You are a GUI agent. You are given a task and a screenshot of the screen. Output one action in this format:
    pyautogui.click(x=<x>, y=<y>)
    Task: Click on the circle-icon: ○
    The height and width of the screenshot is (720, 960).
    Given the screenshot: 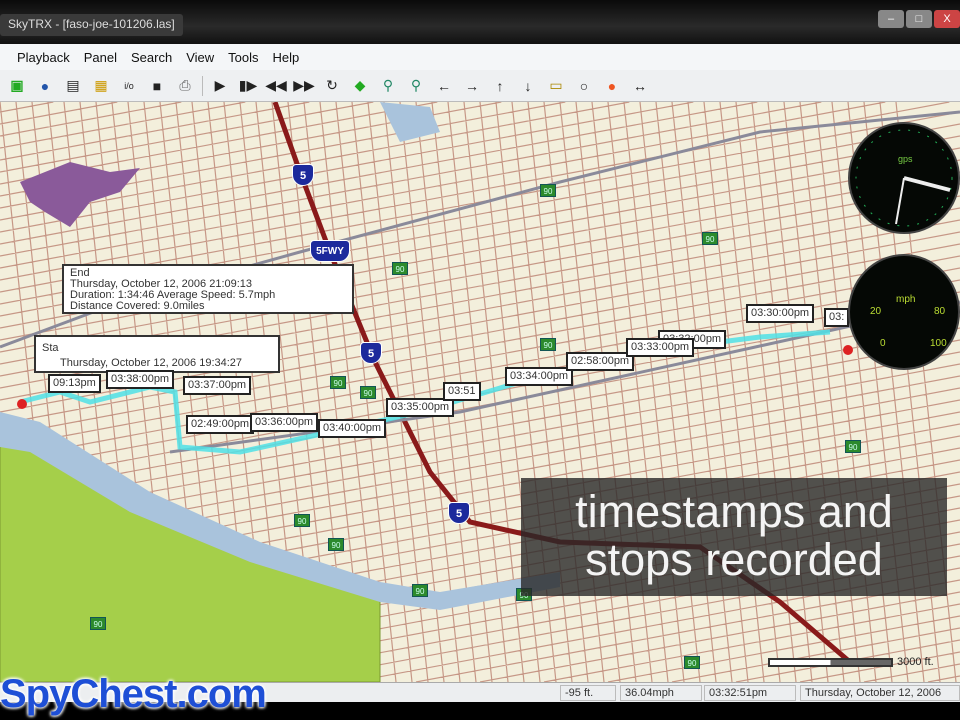 What is the action you would take?
    pyautogui.click(x=584, y=86)
    